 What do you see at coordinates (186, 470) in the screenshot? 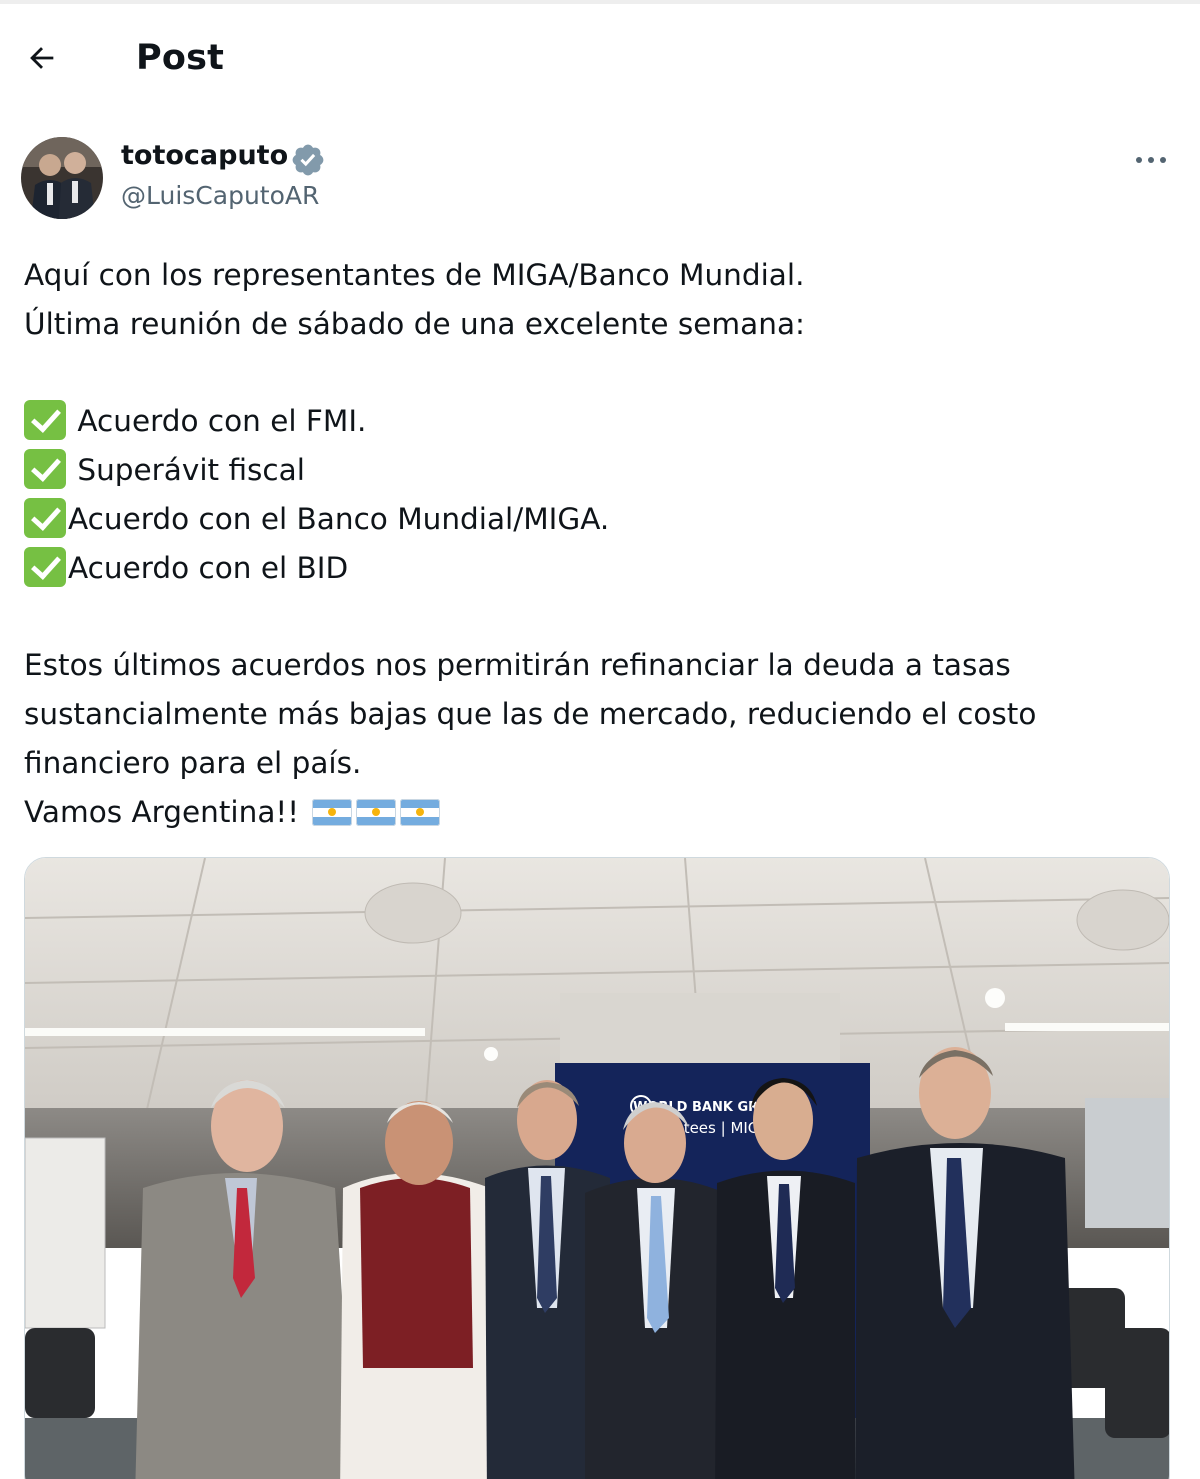
I see `checklist-item-text: Superávit fiscal` at bounding box center [186, 470].